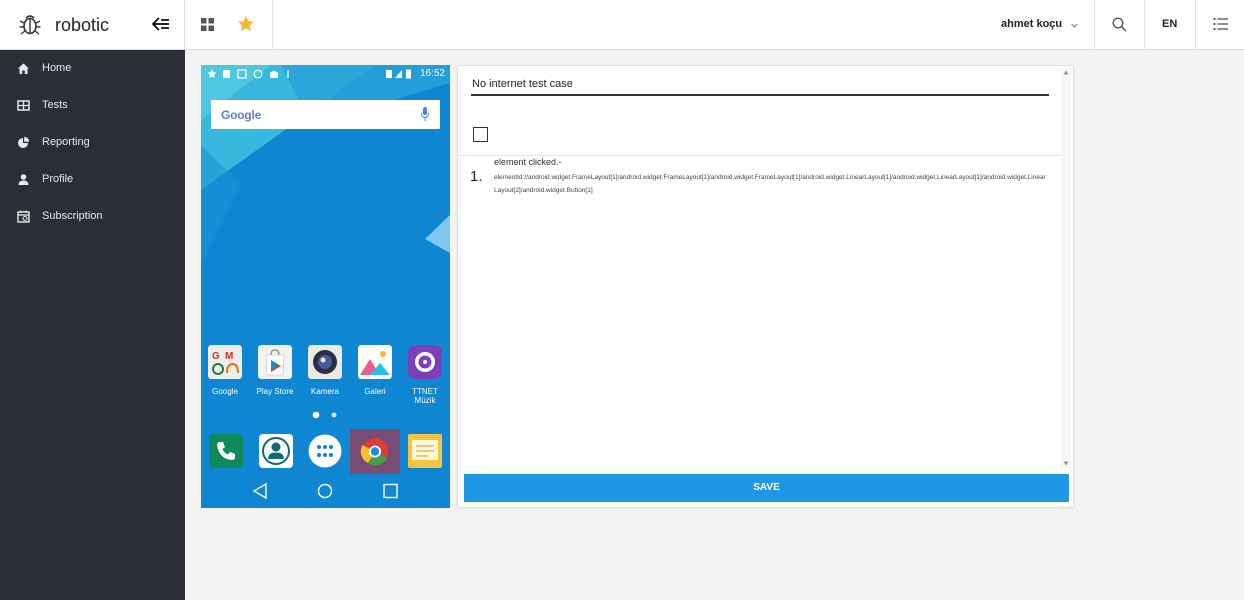 The width and height of the screenshot is (1244, 600). Describe the element at coordinates (82, 25) in the screenshot. I see `brand-name: robotic` at that location.